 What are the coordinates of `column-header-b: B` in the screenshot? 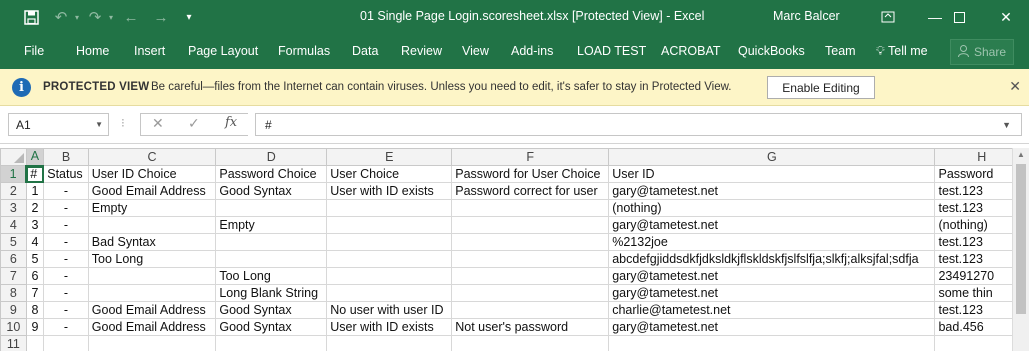 It's located at (66, 157).